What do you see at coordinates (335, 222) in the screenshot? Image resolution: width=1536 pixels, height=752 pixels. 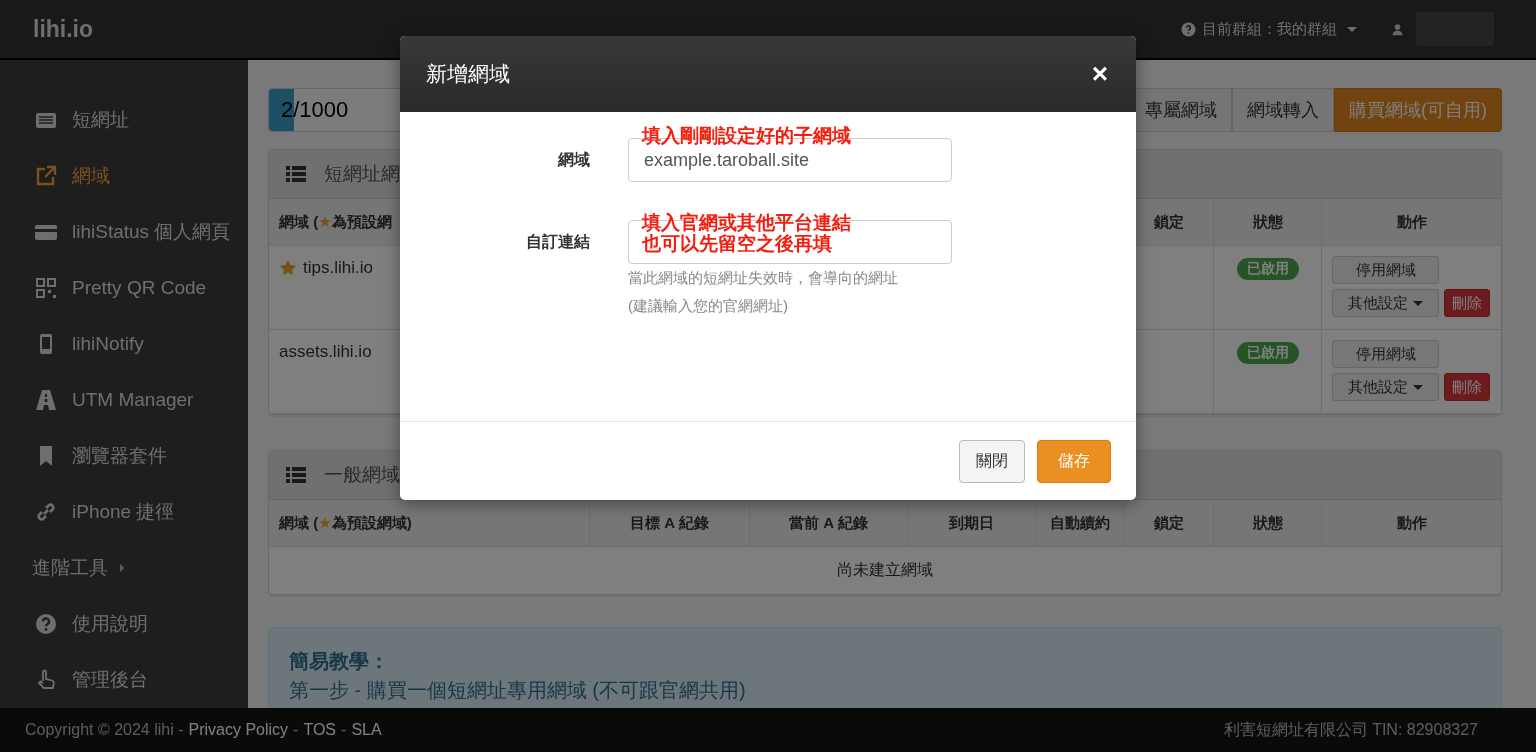 I see `column-header: 網域 (★為預設網` at bounding box center [335, 222].